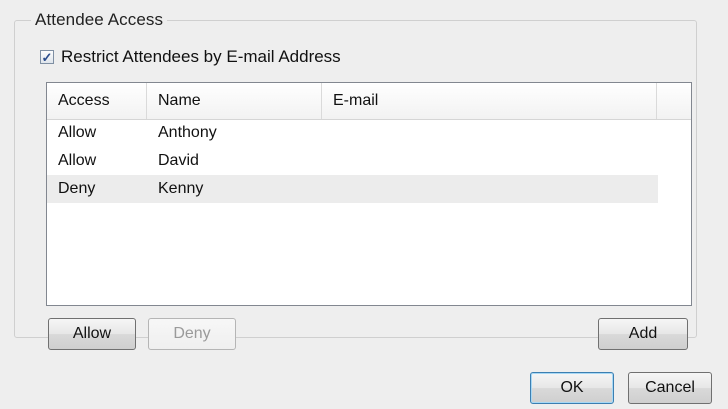 The height and width of the screenshot is (409, 728). What do you see at coordinates (643, 334) in the screenshot?
I see `add-button: Add` at bounding box center [643, 334].